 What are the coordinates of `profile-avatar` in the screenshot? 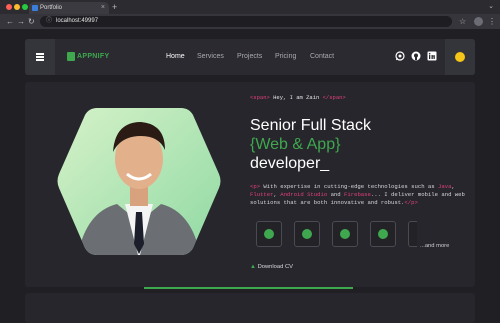 It's located at (478, 21).